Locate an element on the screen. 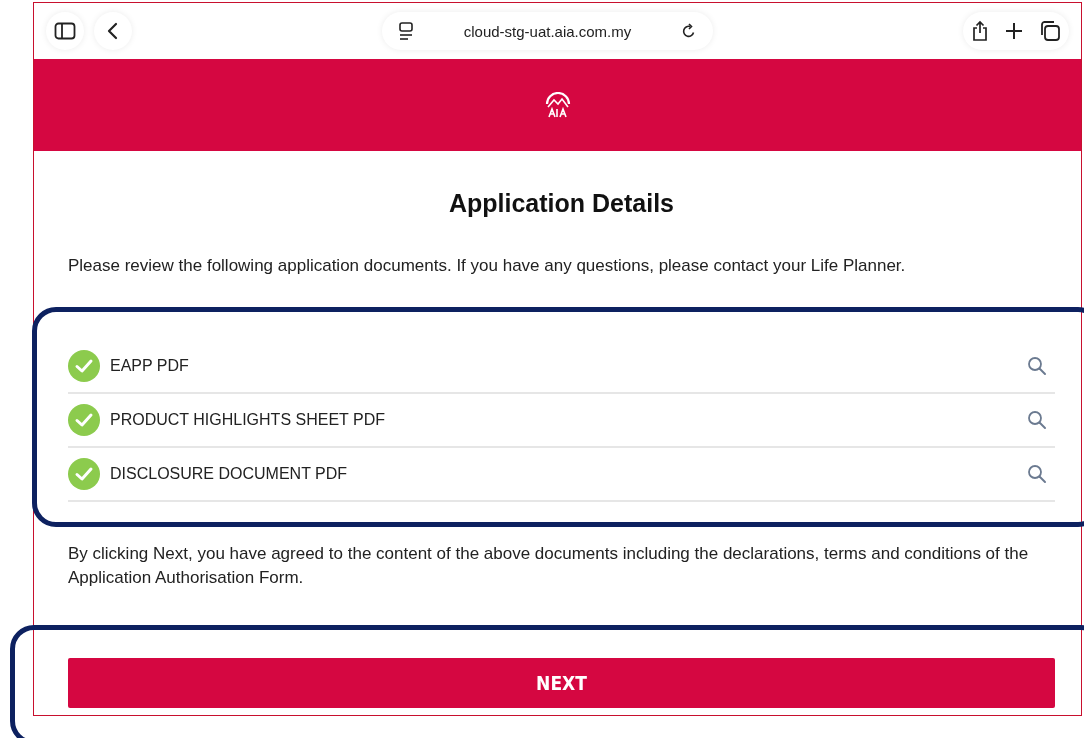 Image resolution: width=1084 pixels, height=738 pixels. page-title: Application Details is located at coordinates (561, 203).